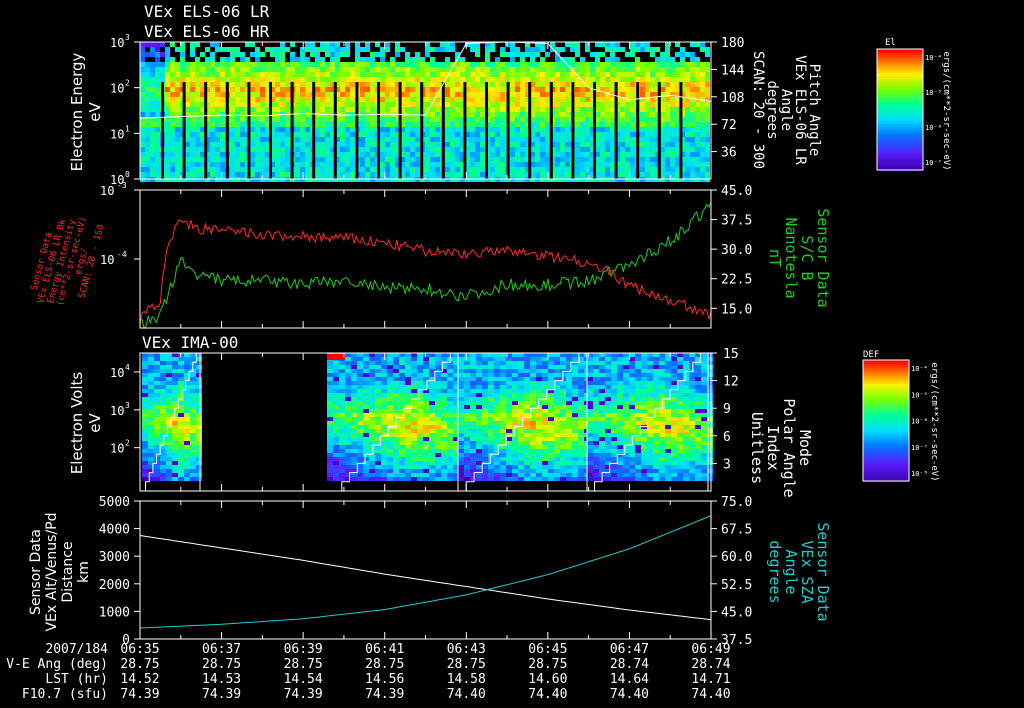 The width and height of the screenshot is (1024, 708). Describe the element at coordinates (733, 70) in the screenshot. I see `panel1-rtick-label: 144` at that location.